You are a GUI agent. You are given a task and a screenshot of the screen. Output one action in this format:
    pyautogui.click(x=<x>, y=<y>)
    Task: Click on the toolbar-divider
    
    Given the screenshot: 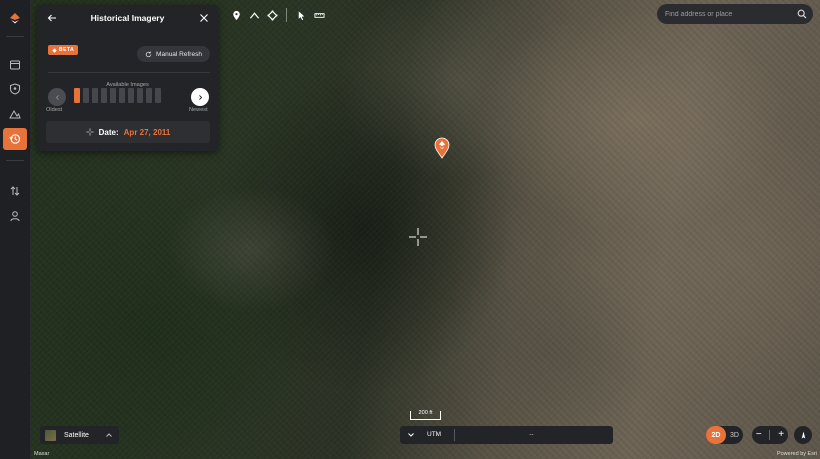 What is the action you would take?
    pyautogui.click(x=286, y=15)
    